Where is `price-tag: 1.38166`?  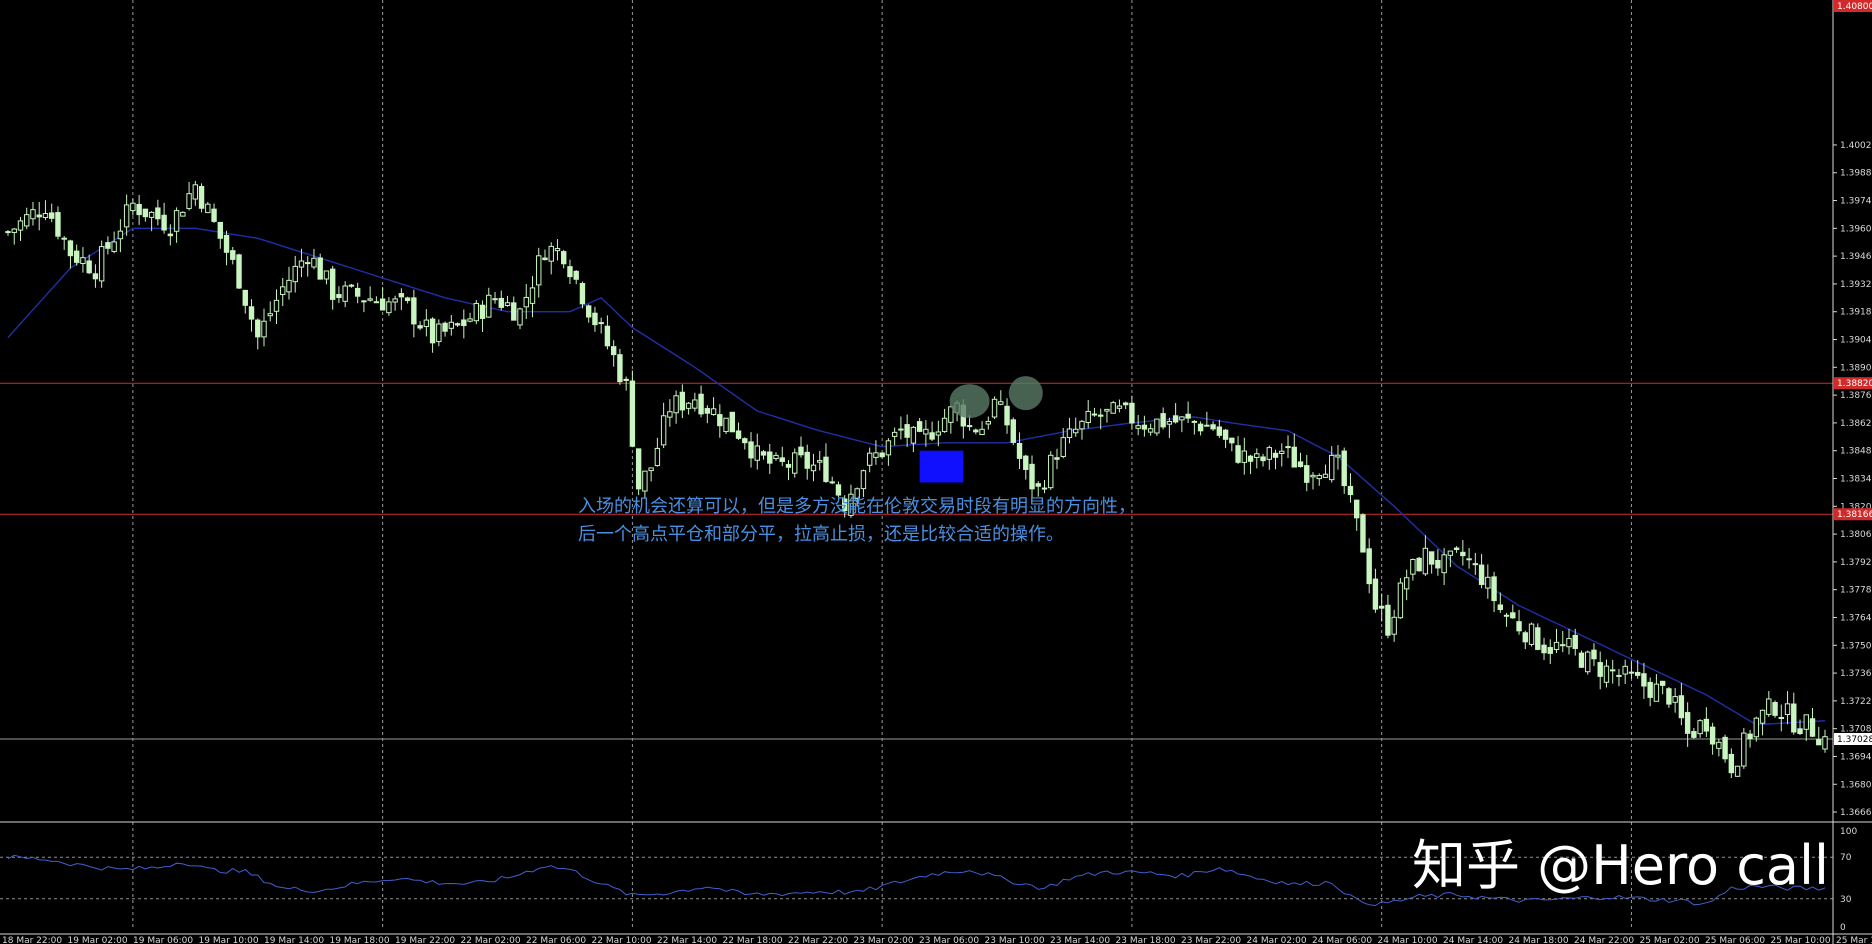
price-tag: 1.38166 is located at coordinates (1853, 514).